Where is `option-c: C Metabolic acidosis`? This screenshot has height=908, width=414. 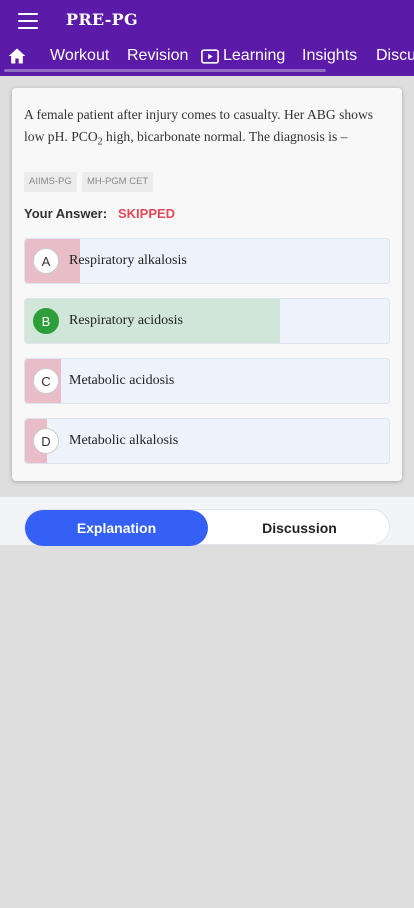 option-c: C Metabolic acidosis is located at coordinates (207, 381).